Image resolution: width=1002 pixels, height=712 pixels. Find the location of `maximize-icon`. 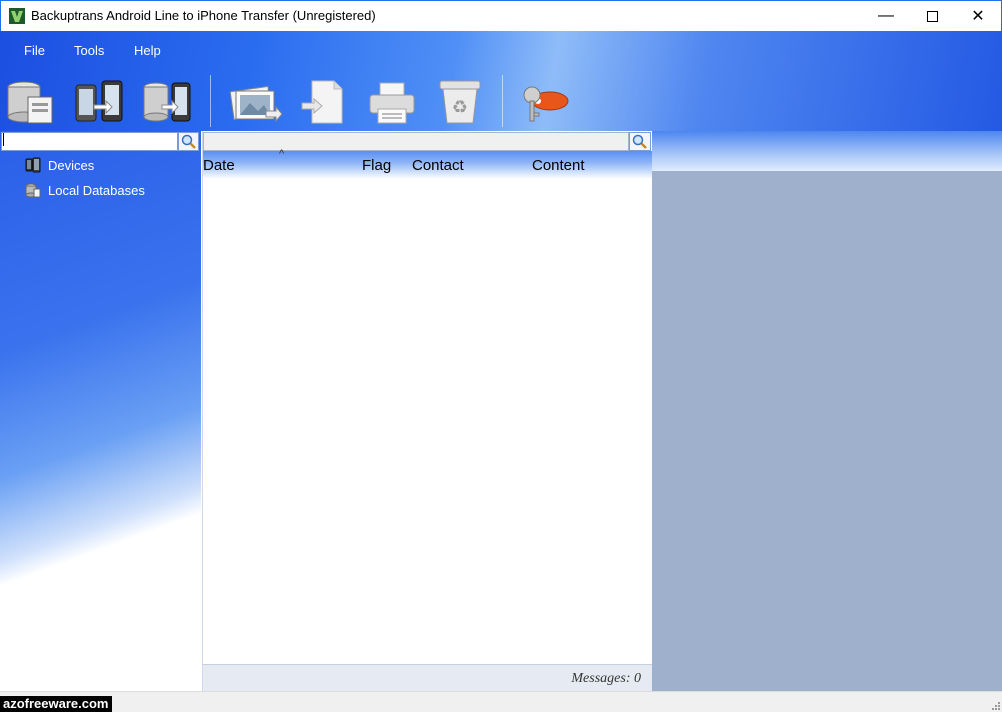

maximize-icon is located at coordinates (932, 16).